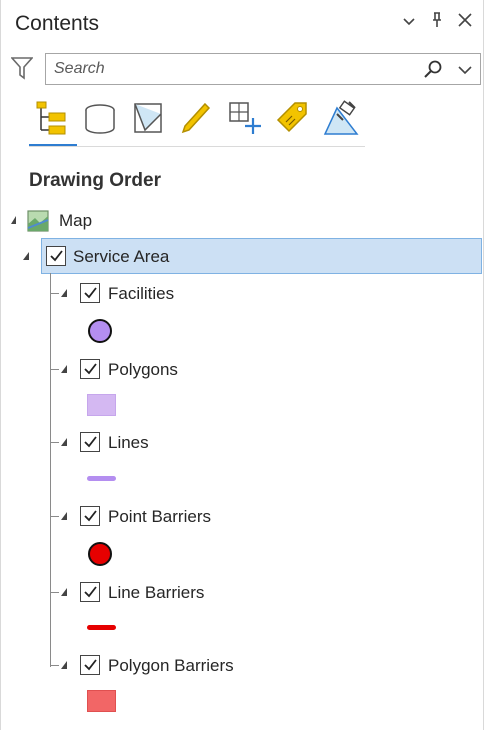 Image resolution: width=484 pixels, height=730 pixels. I want to click on tabs-divider, so click(197, 146).